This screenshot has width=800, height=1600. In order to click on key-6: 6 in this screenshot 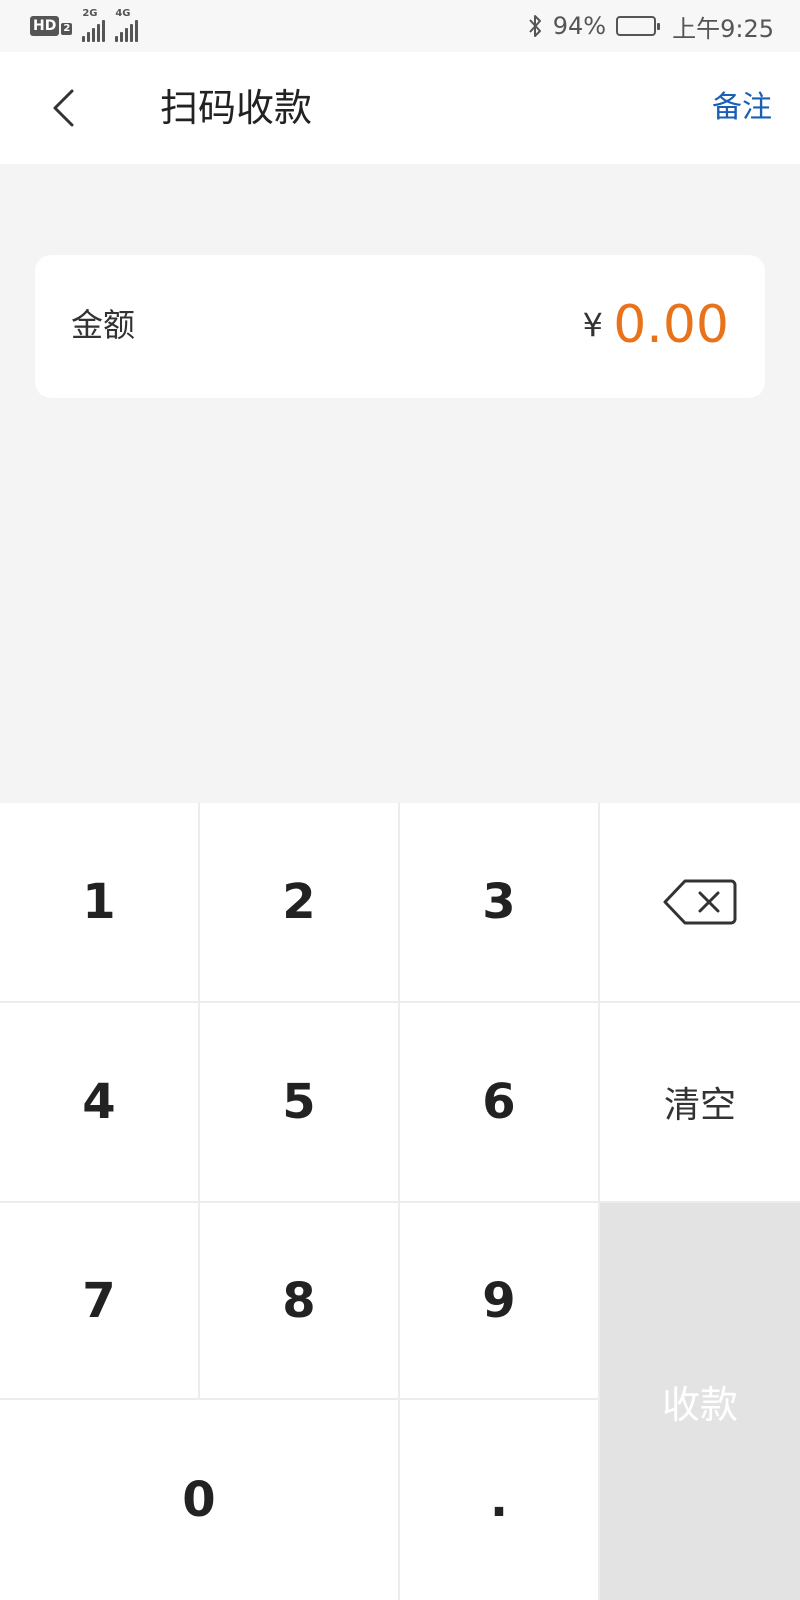, I will do `click(500, 1103)`.